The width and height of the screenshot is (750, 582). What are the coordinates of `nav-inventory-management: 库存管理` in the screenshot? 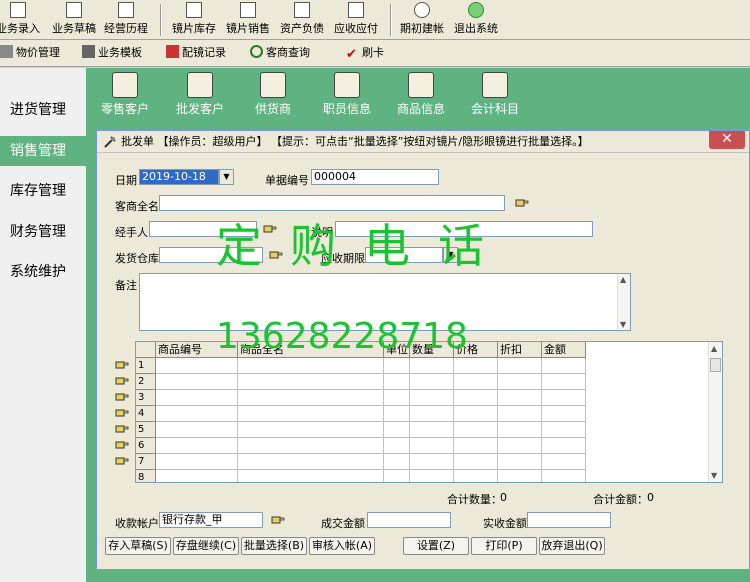 It's located at (43, 191).